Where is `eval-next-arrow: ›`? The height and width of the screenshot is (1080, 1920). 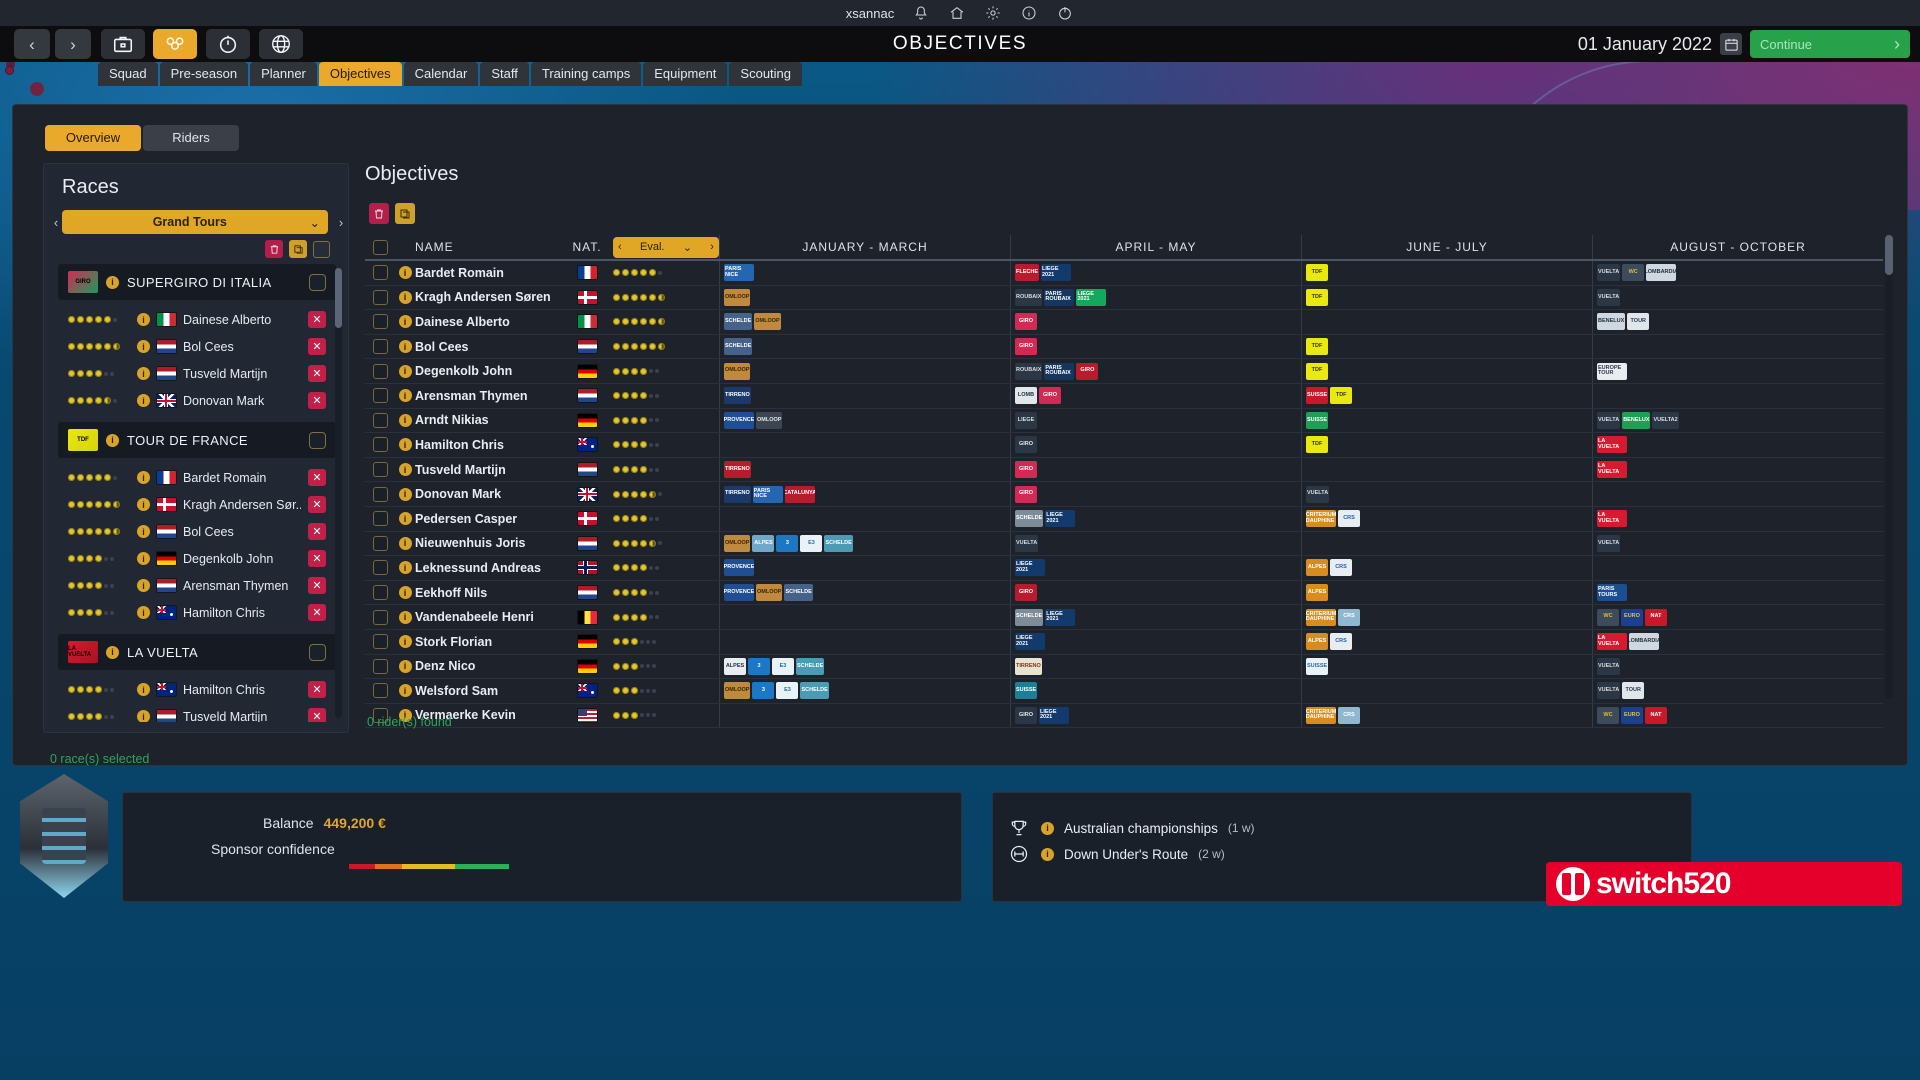 eval-next-arrow: › is located at coordinates (712, 247).